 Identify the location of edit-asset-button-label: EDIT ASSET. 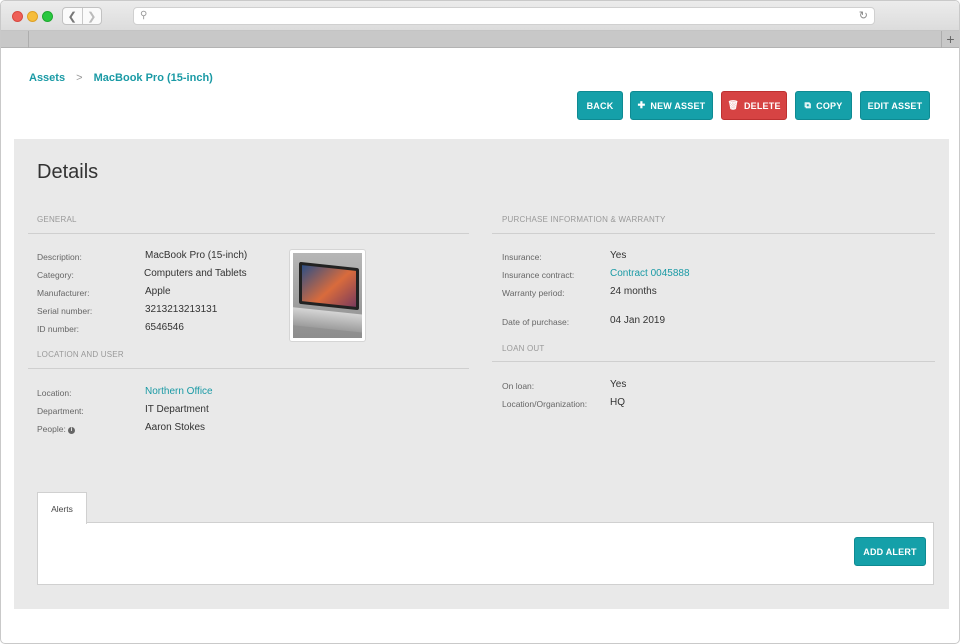
(895, 105).